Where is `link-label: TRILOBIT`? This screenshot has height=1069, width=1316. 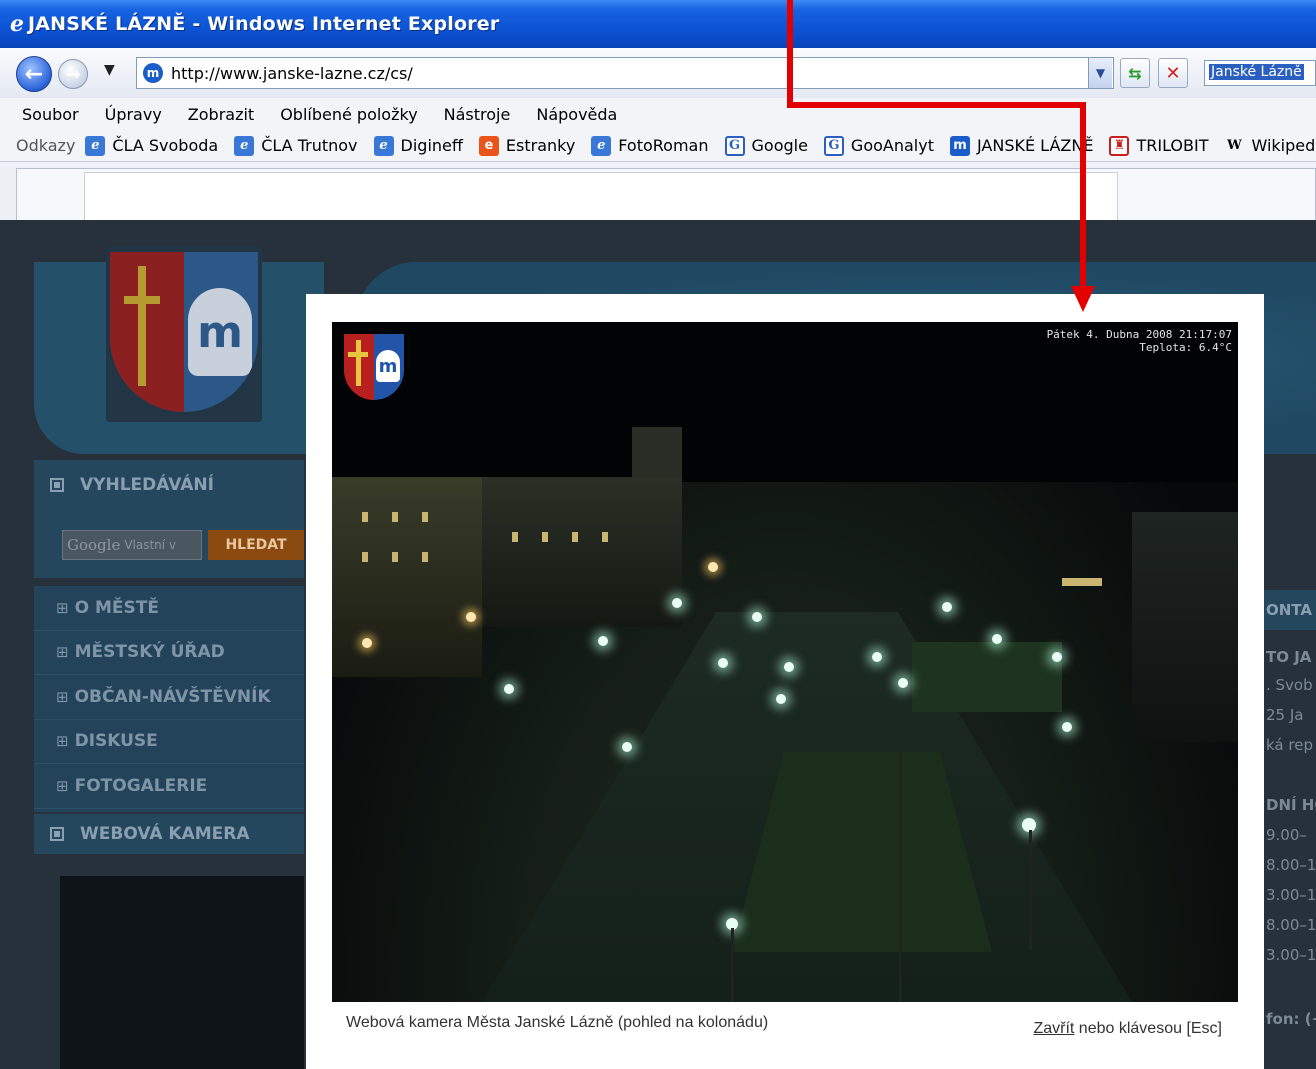
link-label: TRILOBIT is located at coordinates (1172, 145).